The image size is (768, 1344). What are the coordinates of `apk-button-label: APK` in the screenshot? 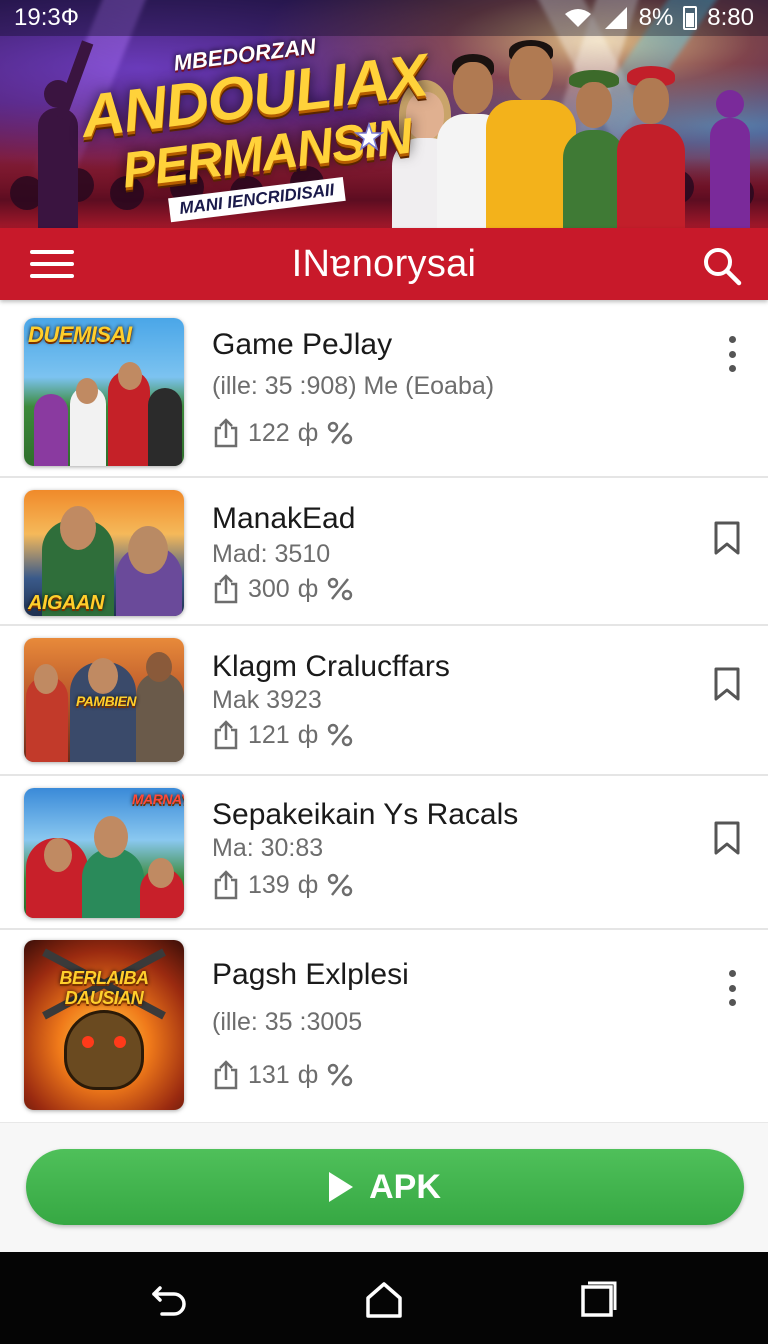 It's located at (405, 1186).